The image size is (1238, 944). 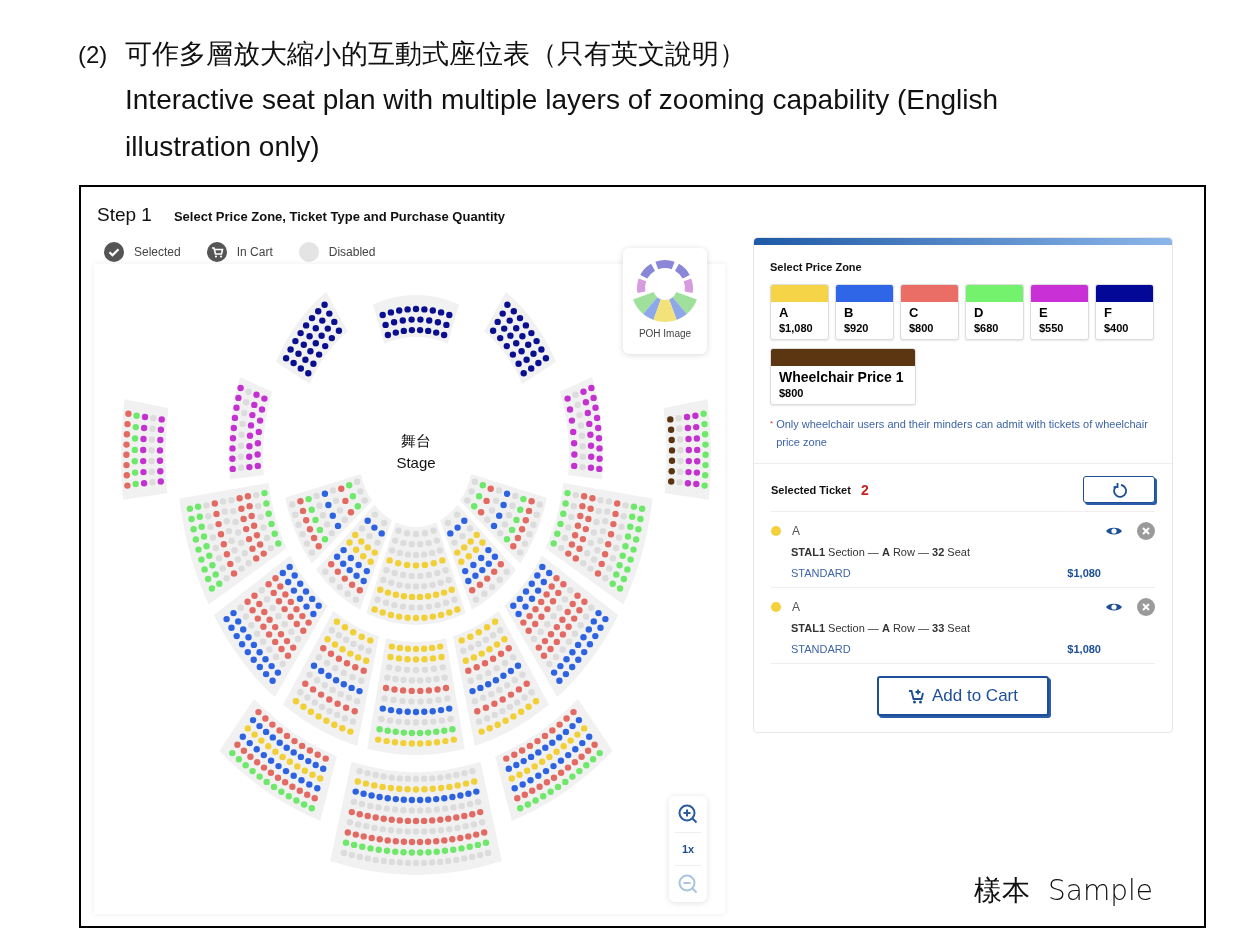 What do you see at coordinates (339, 216) in the screenshot?
I see `step-title: Select Price Zone, Ticket Type and Purchase Quantity` at bounding box center [339, 216].